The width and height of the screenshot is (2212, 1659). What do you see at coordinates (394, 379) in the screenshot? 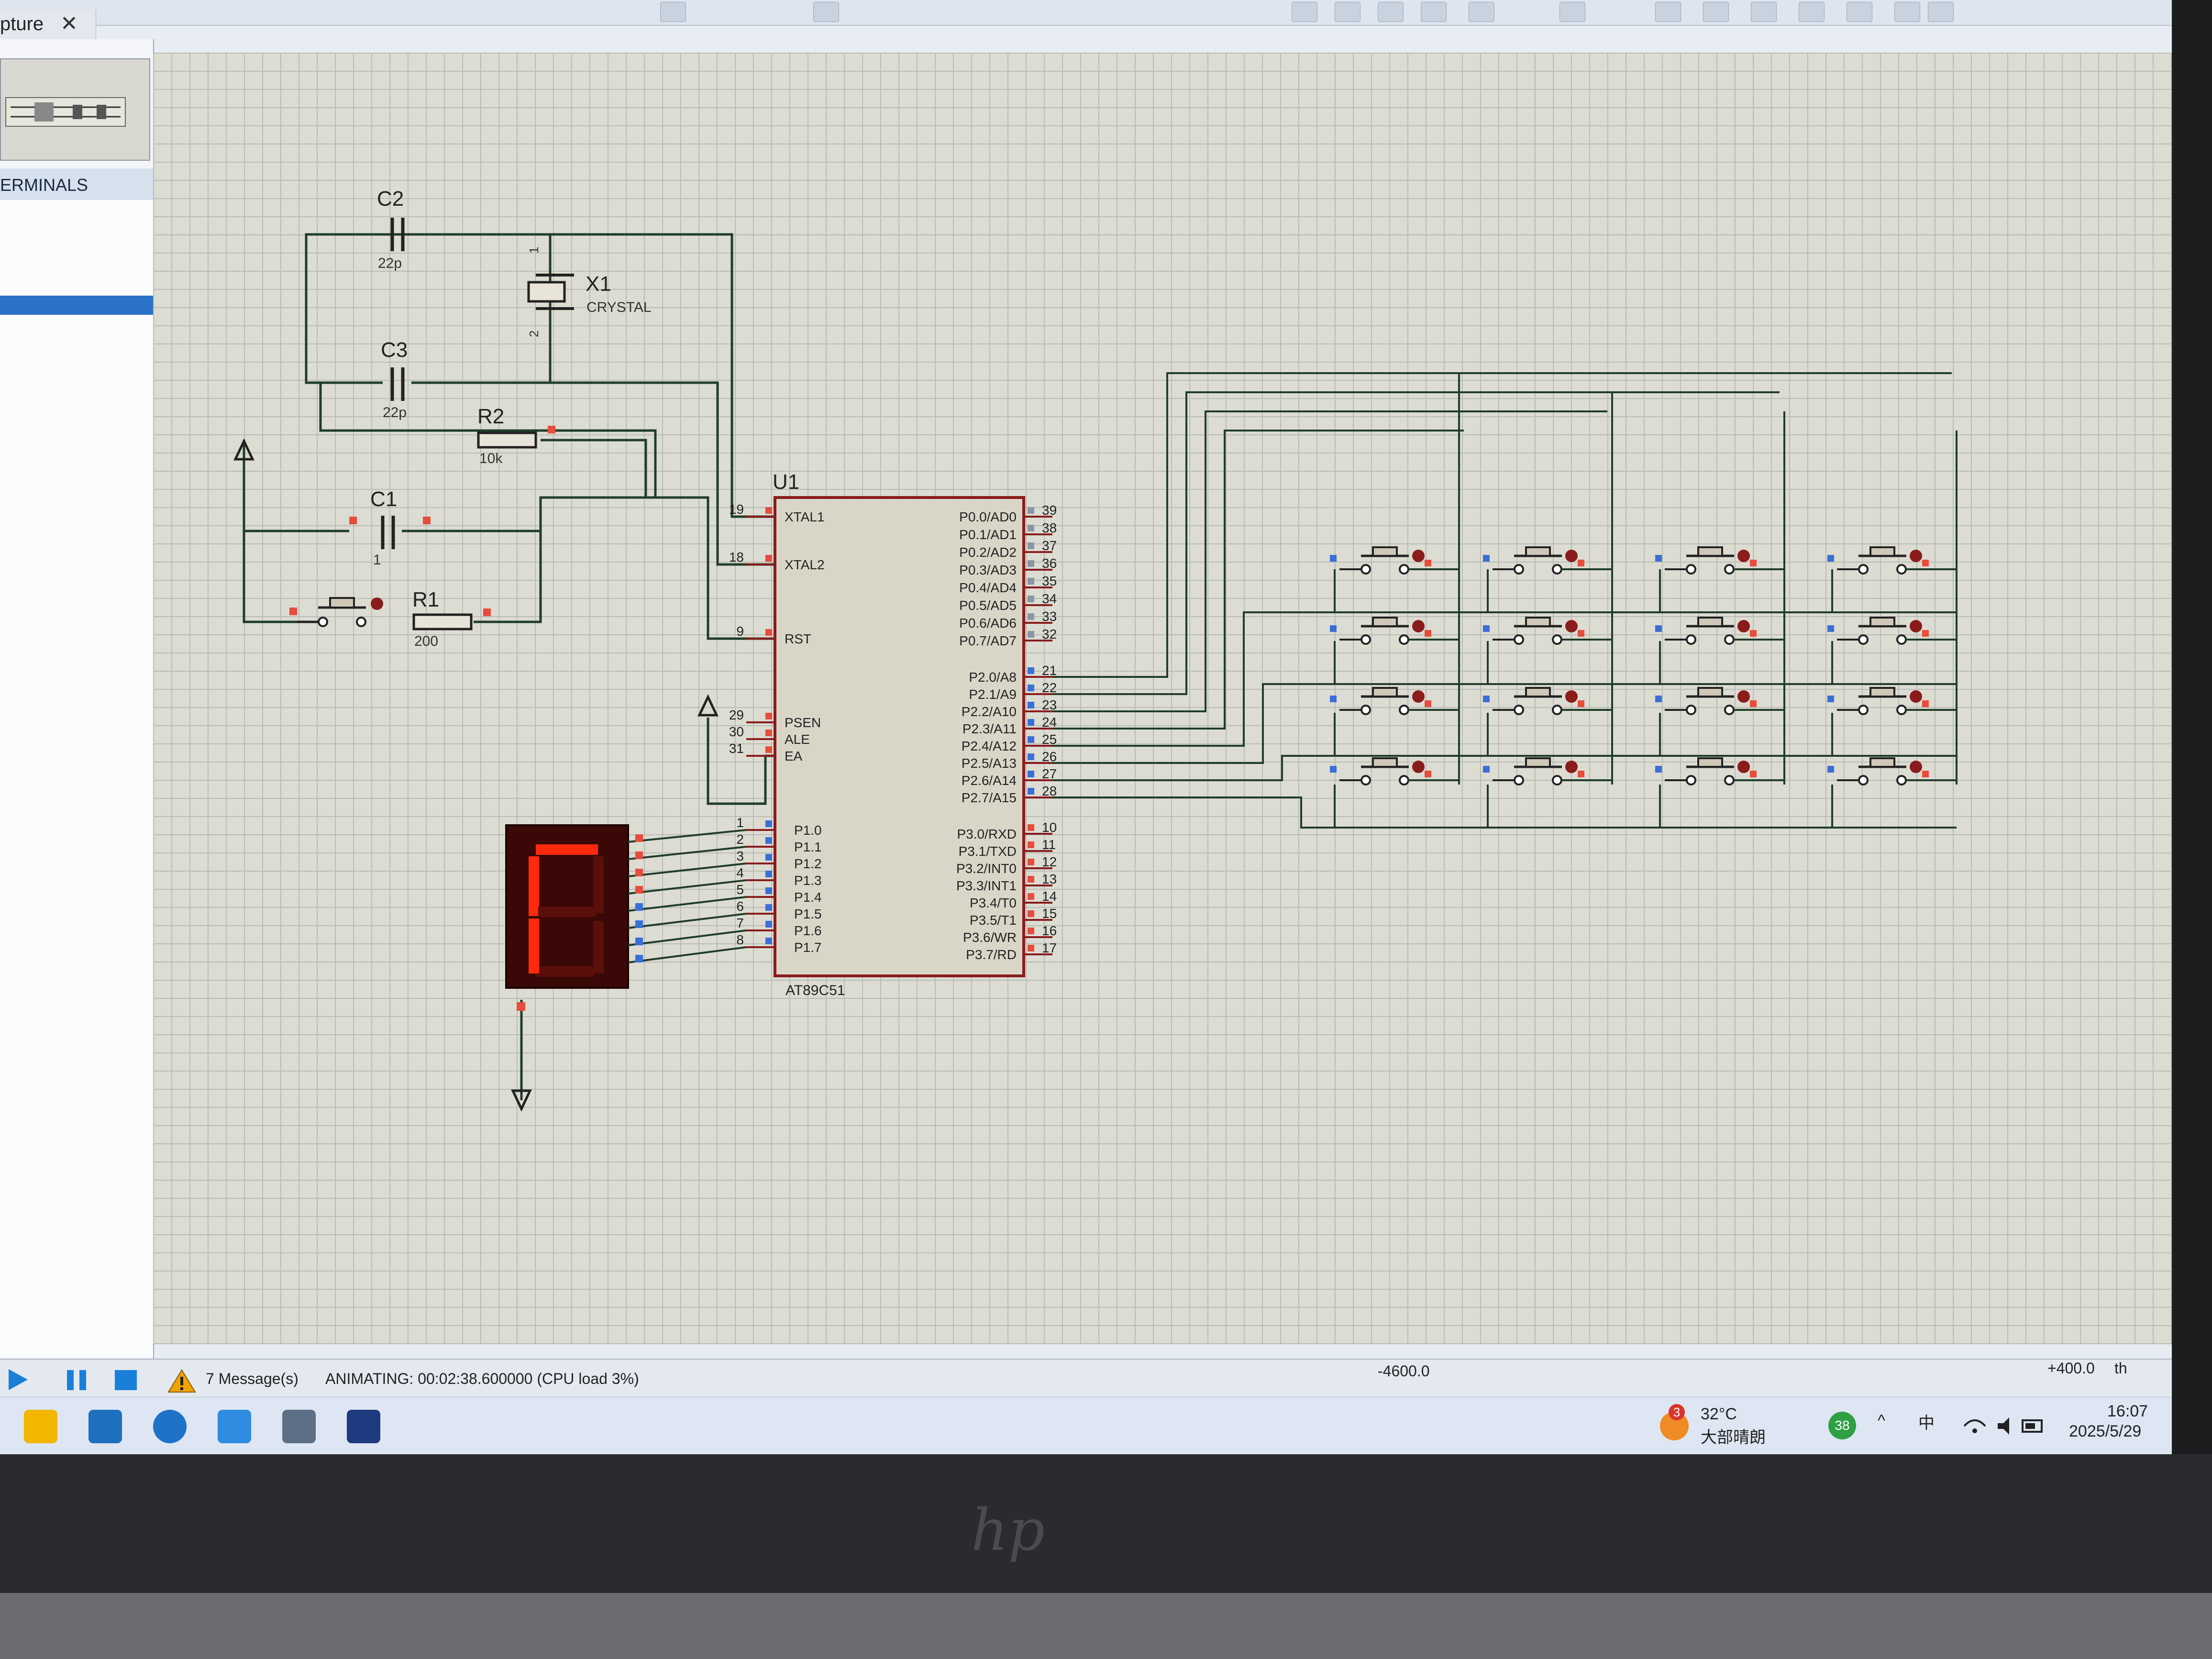
I see `capacitor-c3: C3 22p` at bounding box center [394, 379].